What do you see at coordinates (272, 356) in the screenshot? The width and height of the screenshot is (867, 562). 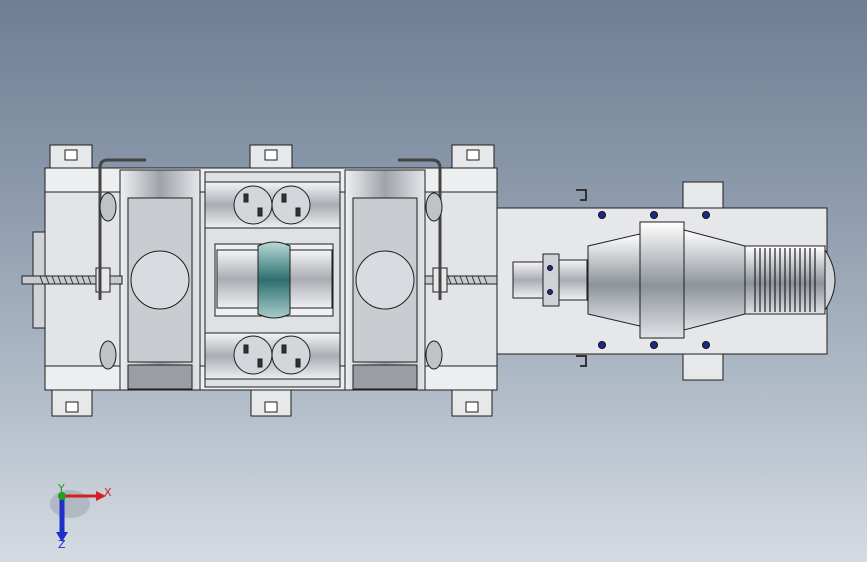 I see `lower-gear-pair` at bounding box center [272, 356].